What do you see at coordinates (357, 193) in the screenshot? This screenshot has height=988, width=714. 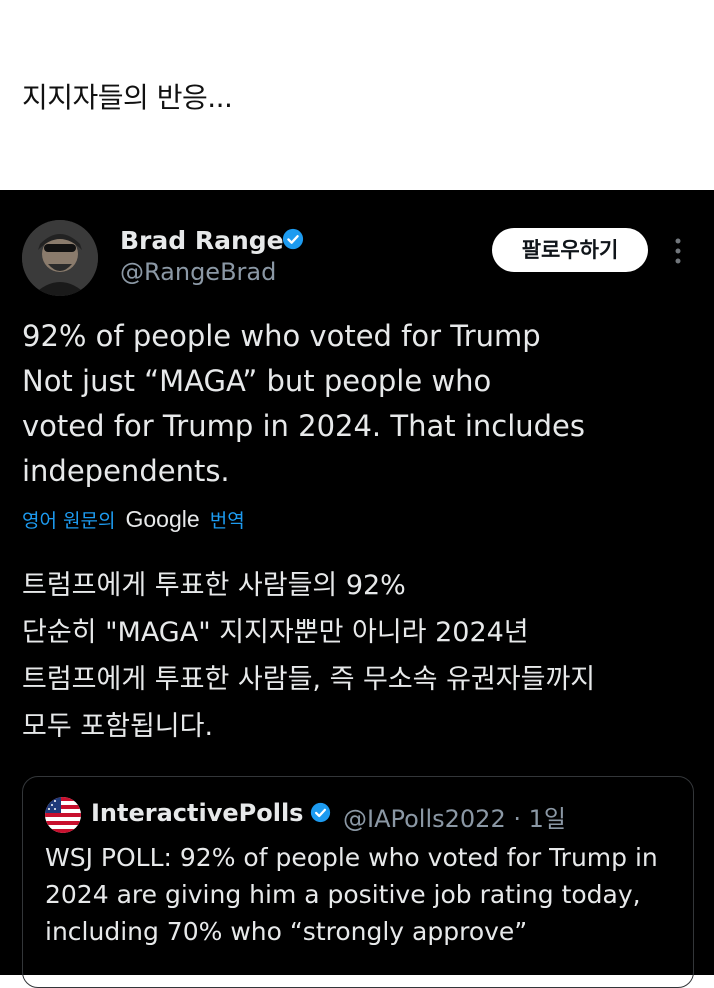 I see `tweet-top-divider` at bounding box center [357, 193].